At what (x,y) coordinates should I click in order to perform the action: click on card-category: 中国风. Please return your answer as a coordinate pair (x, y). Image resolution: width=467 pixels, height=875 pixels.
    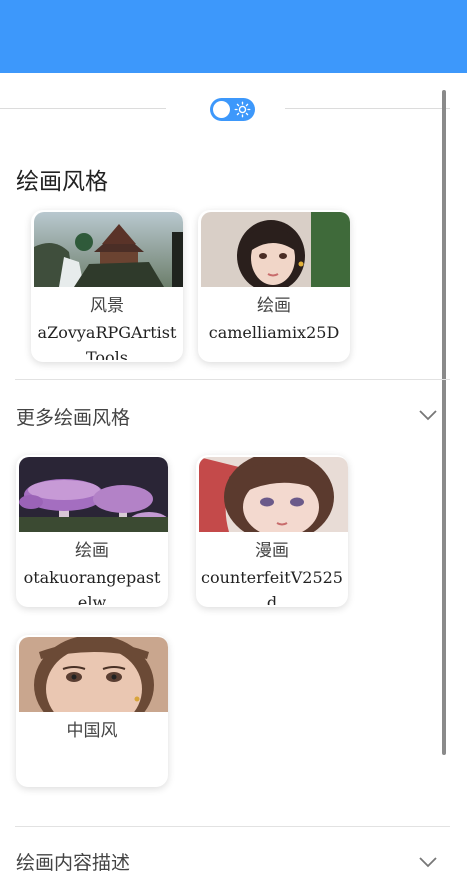
    Looking at the image, I should click on (92, 731).